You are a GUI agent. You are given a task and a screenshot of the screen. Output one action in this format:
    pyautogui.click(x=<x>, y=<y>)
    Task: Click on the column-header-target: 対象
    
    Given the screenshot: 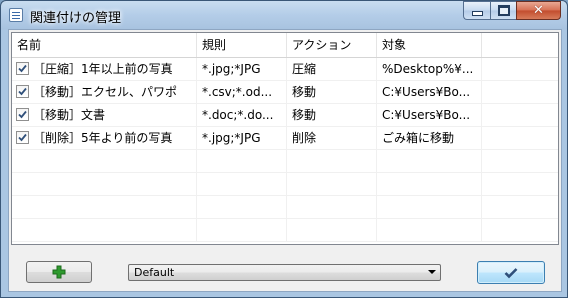 What is the action you would take?
    pyautogui.click(x=429, y=45)
    